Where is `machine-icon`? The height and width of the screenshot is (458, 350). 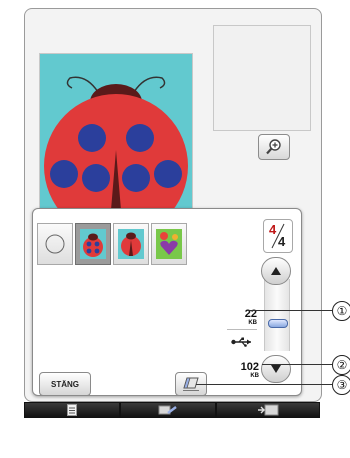 machine-icon is located at coordinates (268, 410).